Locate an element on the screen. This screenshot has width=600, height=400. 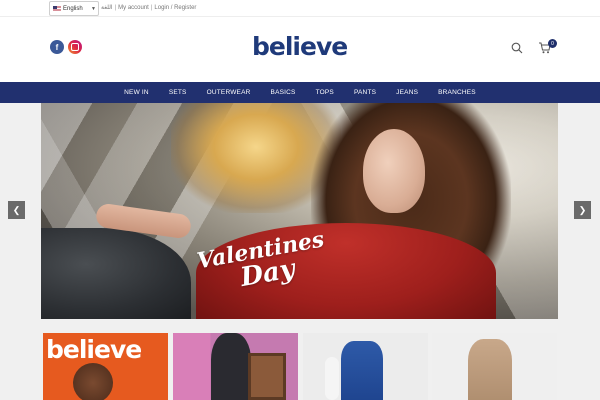
facebook-icon: f is located at coordinates (57, 47).